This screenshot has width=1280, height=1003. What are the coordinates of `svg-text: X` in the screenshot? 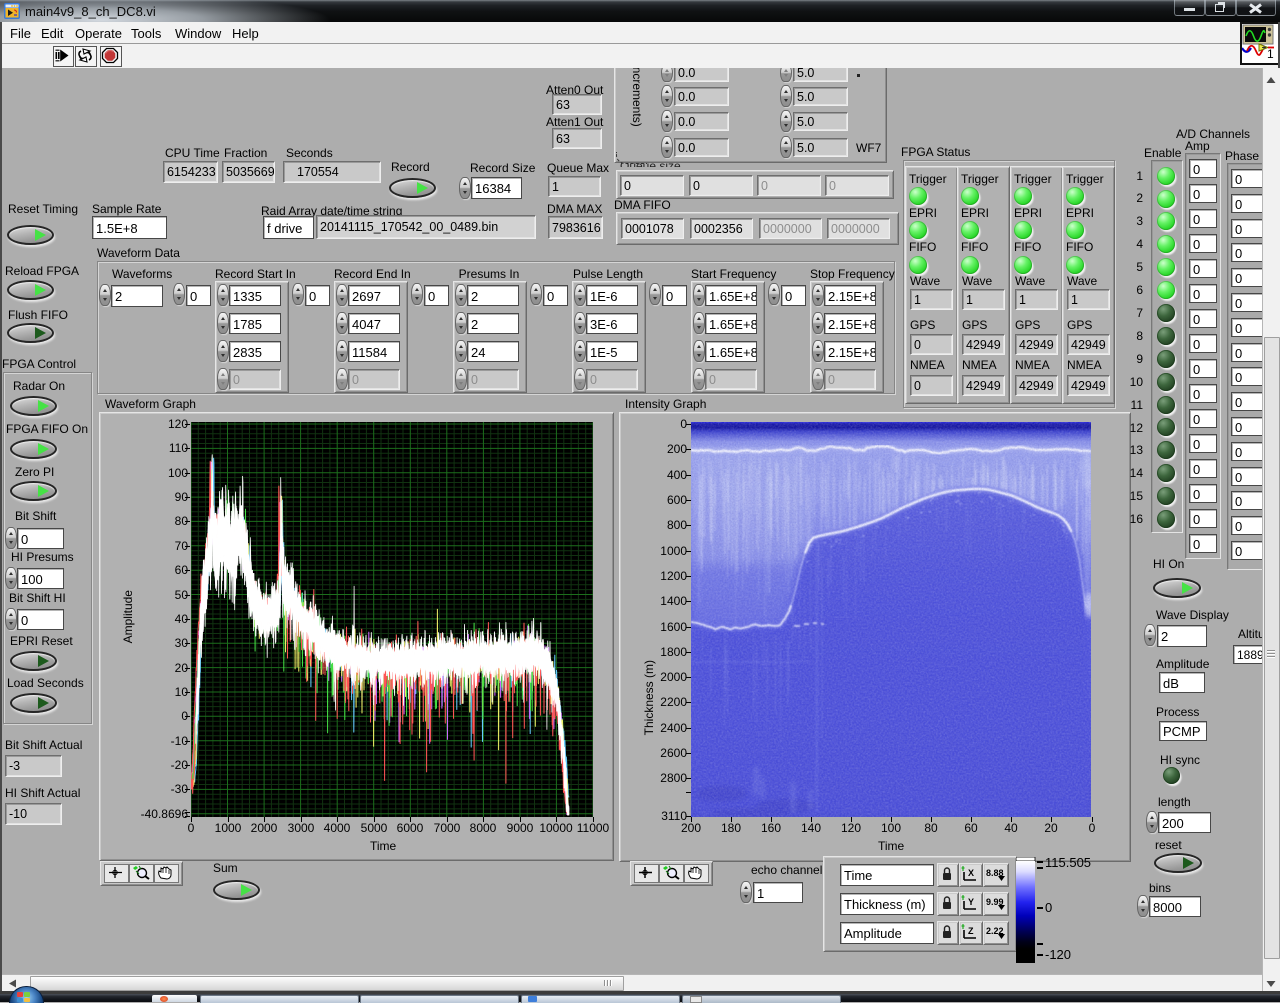 It's located at (971, 873).